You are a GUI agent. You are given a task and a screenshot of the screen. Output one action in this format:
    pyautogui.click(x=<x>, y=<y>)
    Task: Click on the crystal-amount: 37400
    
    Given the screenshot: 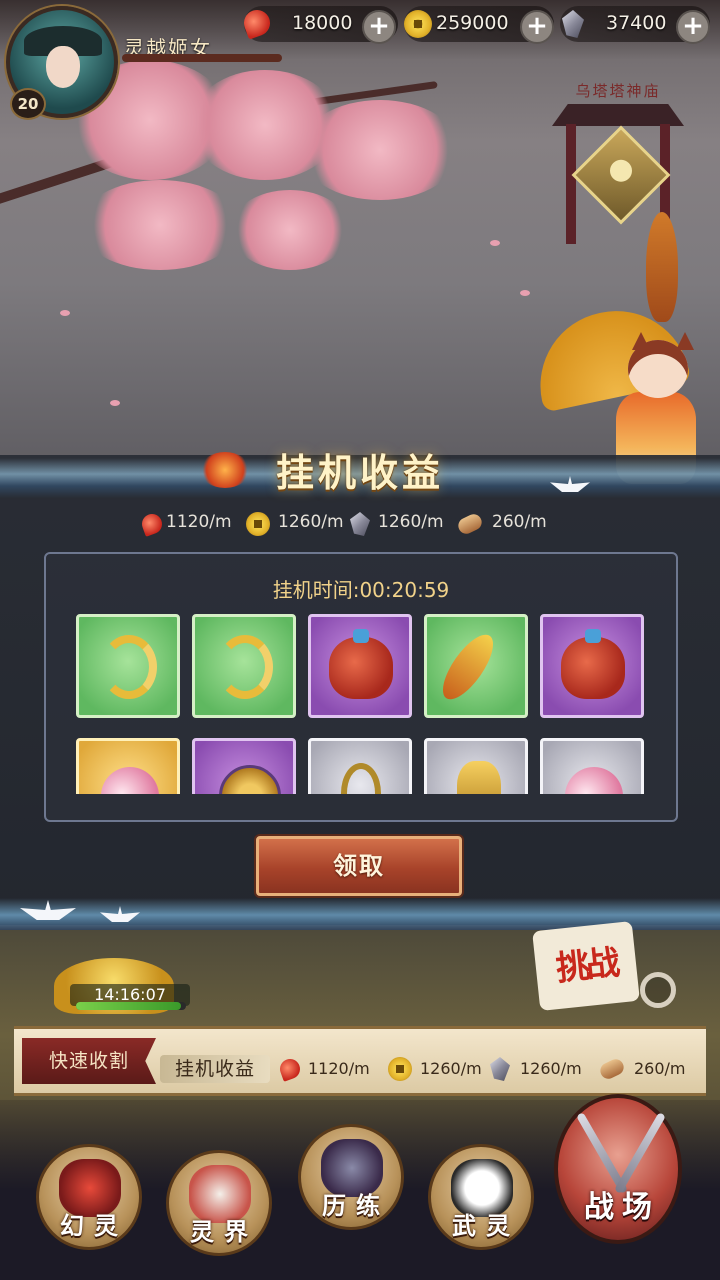 What is the action you would take?
    pyautogui.click(x=636, y=23)
    